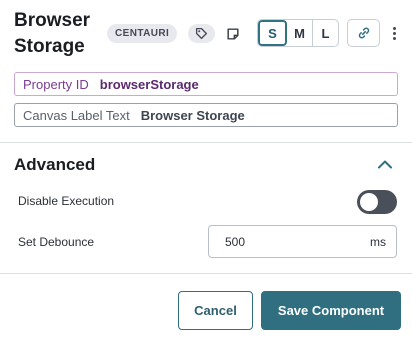 The image size is (412, 341). What do you see at coordinates (59, 34) in the screenshot?
I see `component-title: Browser Storage` at bounding box center [59, 34].